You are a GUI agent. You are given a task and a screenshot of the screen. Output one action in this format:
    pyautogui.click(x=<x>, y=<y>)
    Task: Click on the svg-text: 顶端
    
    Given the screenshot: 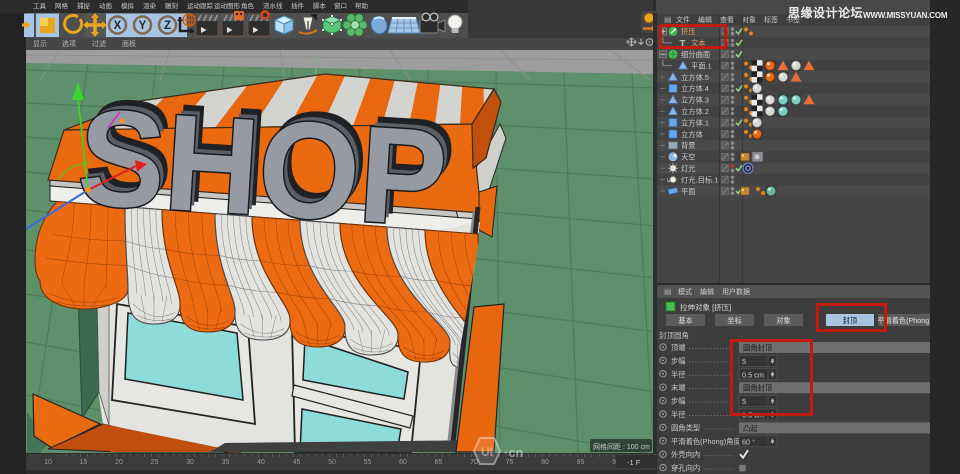 What is the action you would take?
    pyautogui.click(x=678, y=347)
    